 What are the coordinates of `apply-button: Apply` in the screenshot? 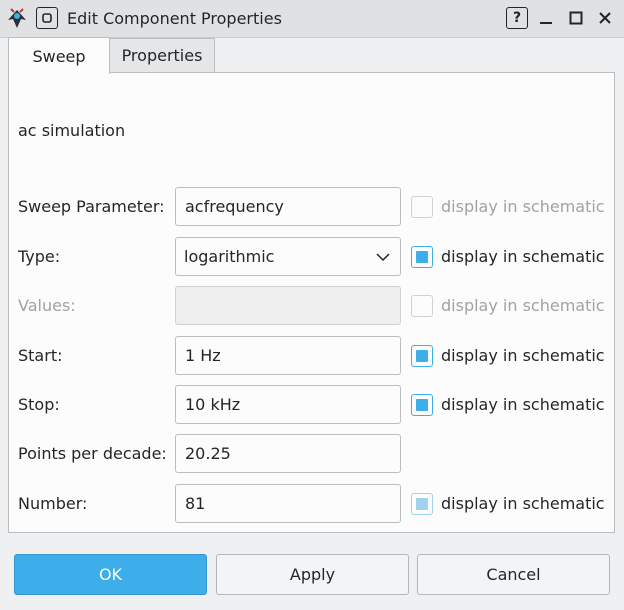 It's located at (312, 574).